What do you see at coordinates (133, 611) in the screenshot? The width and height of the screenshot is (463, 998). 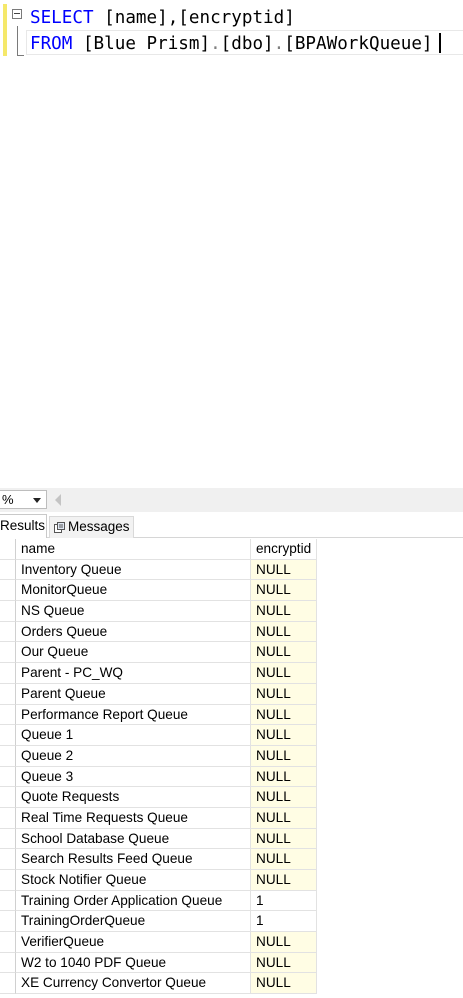 I see `cell-name: NS Queue` at bounding box center [133, 611].